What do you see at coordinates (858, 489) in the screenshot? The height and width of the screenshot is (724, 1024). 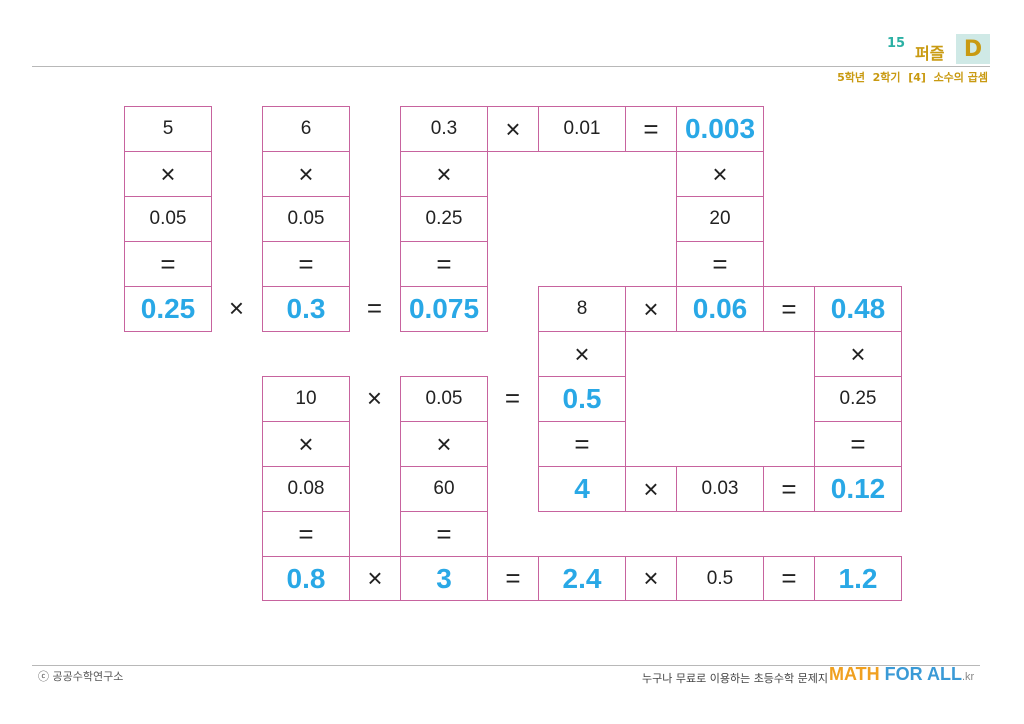 I see `answer-cell-r8-c10: 0.12` at bounding box center [858, 489].